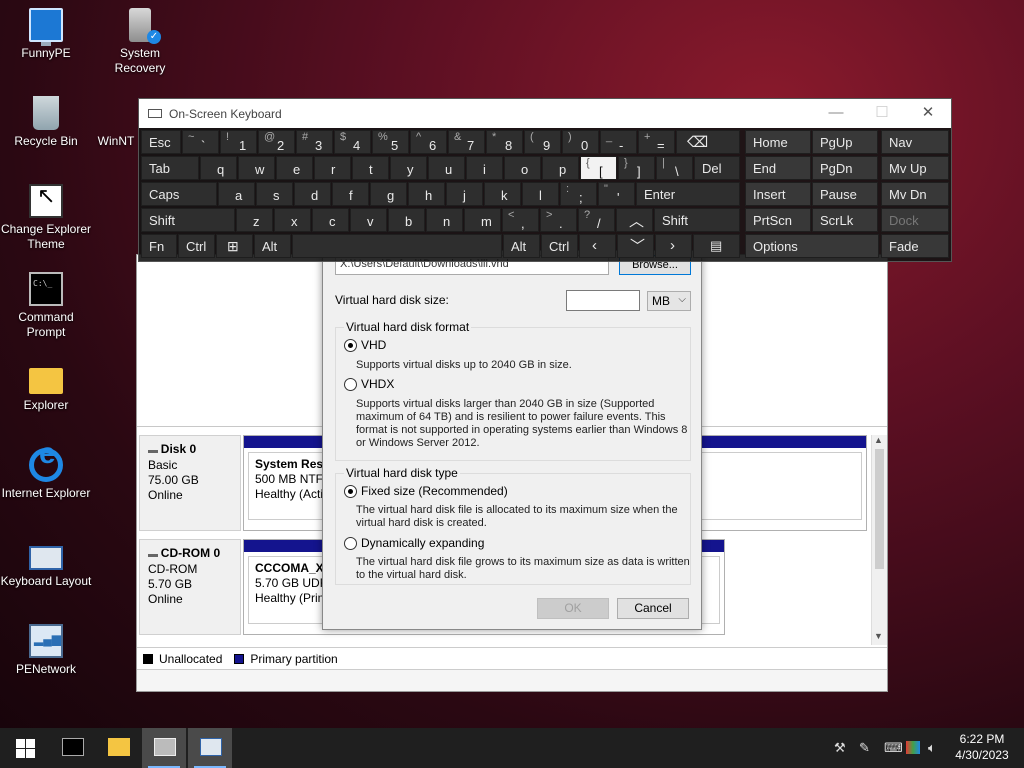  Describe the element at coordinates (414, 543) in the screenshot. I see `dynamically-expanding-radio: Dynamically expanding` at that location.